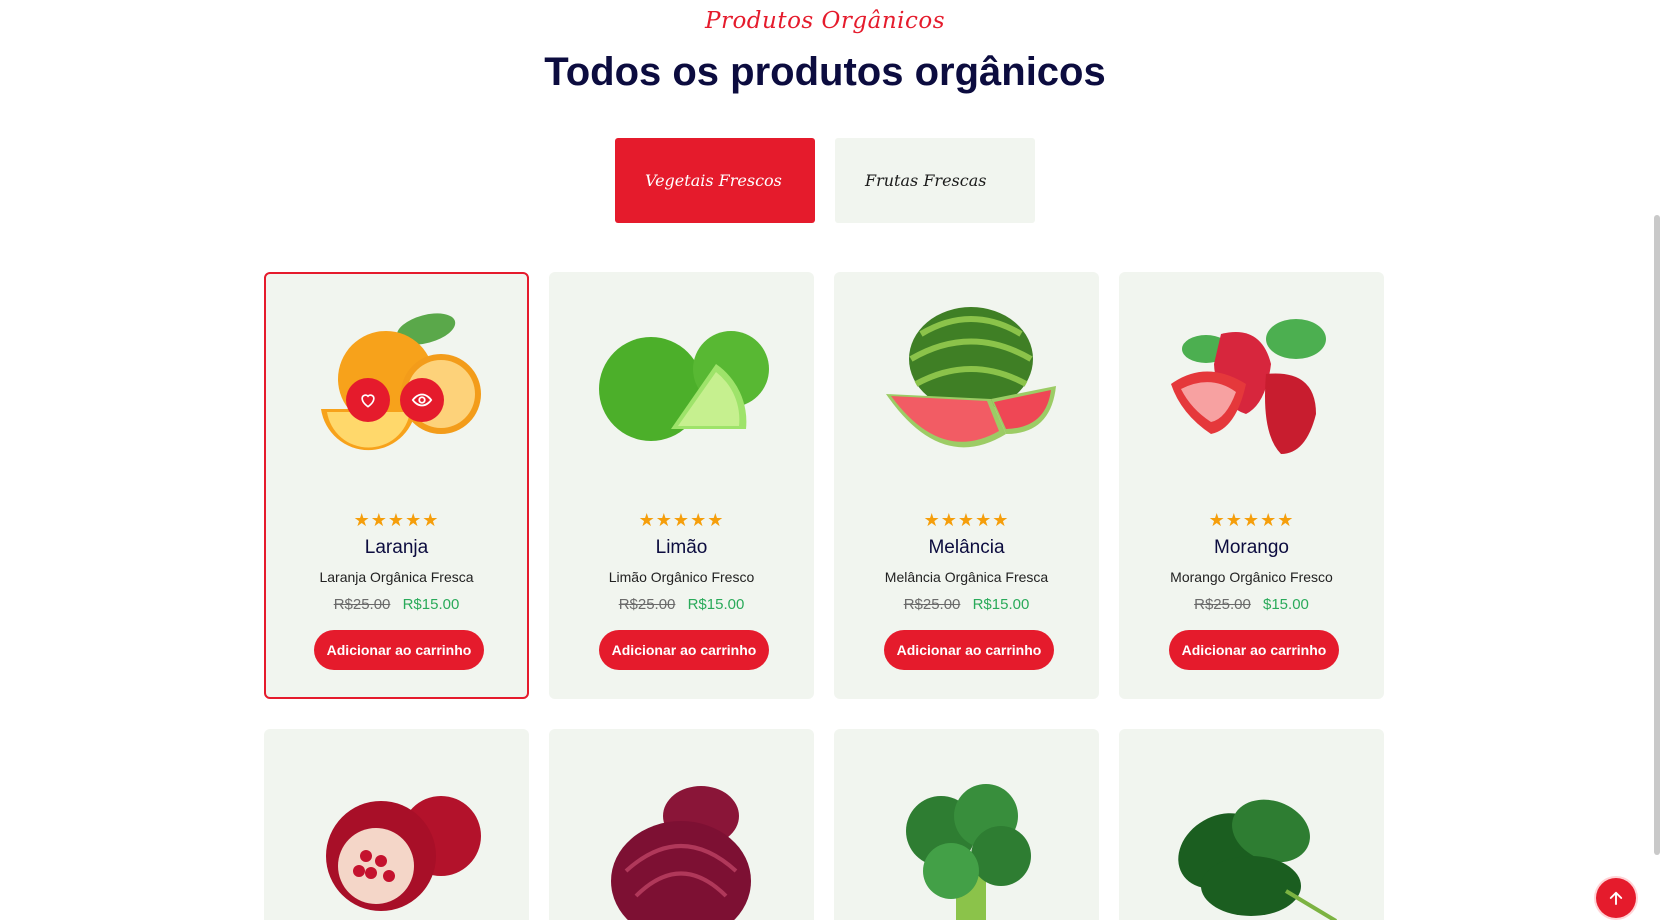  What do you see at coordinates (1251, 547) in the screenshot?
I see `product-name: Morango` at bounding box center [1251, 547].